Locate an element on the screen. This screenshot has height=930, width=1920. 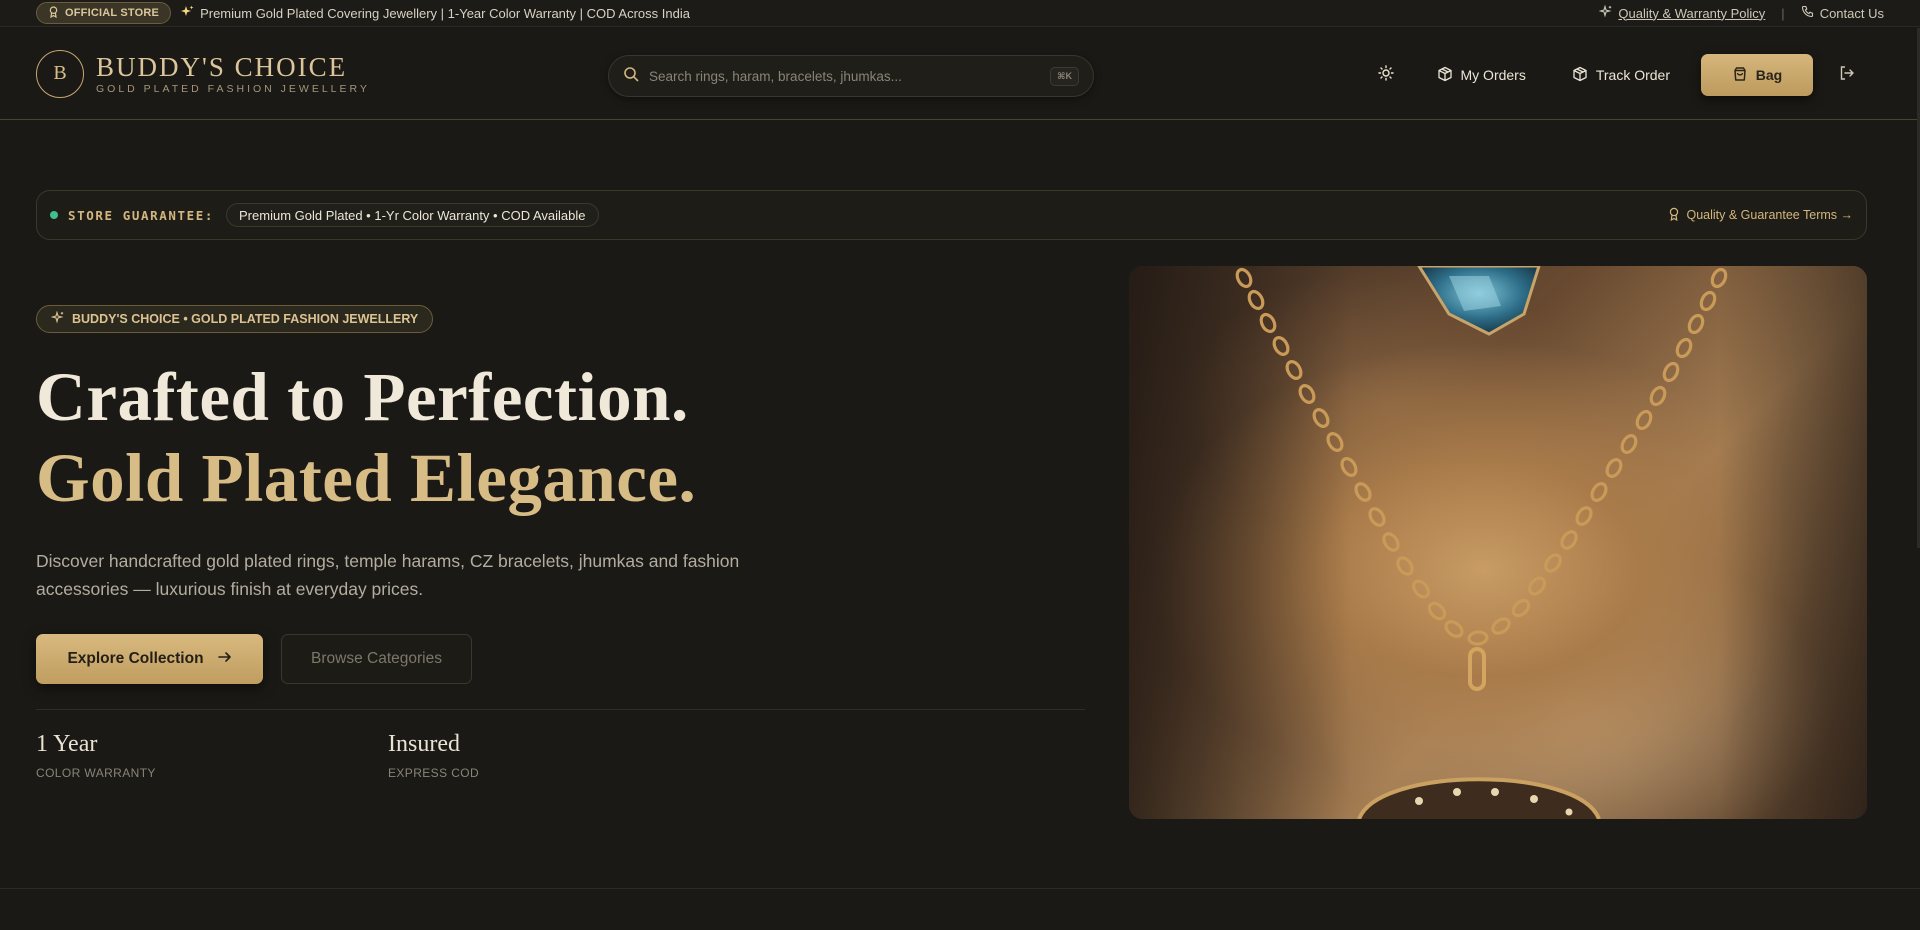
stat-label: EXPRESS COD is located at coordinates (434, 773).